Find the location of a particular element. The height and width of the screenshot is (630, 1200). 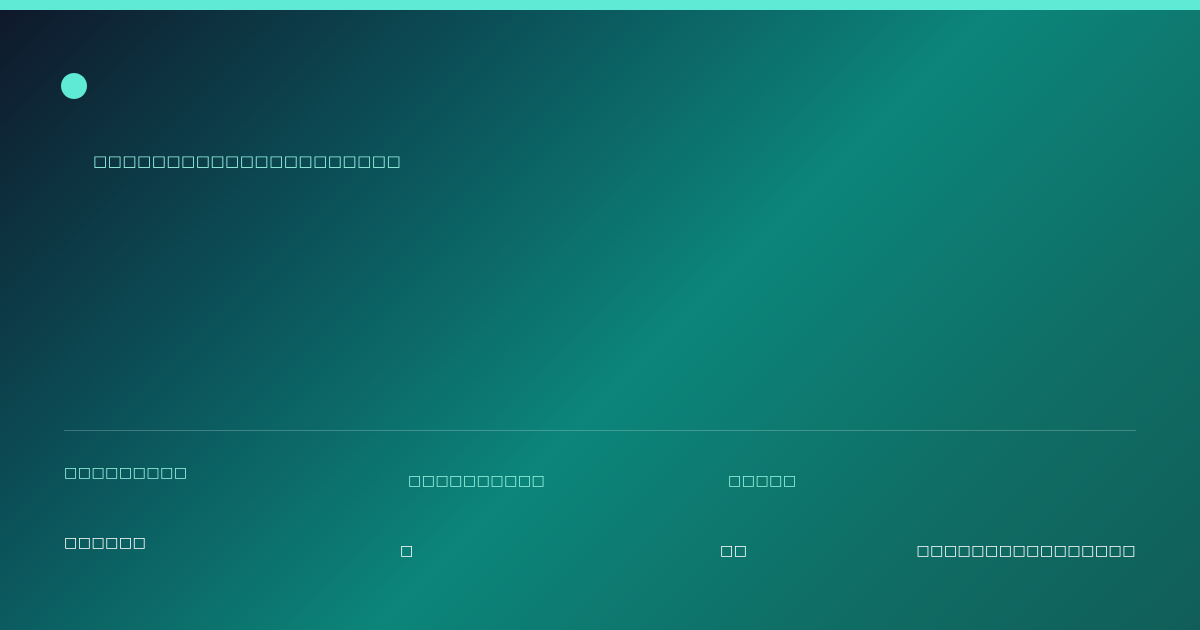

top-accent-bar is located at coordinates (600, 5).